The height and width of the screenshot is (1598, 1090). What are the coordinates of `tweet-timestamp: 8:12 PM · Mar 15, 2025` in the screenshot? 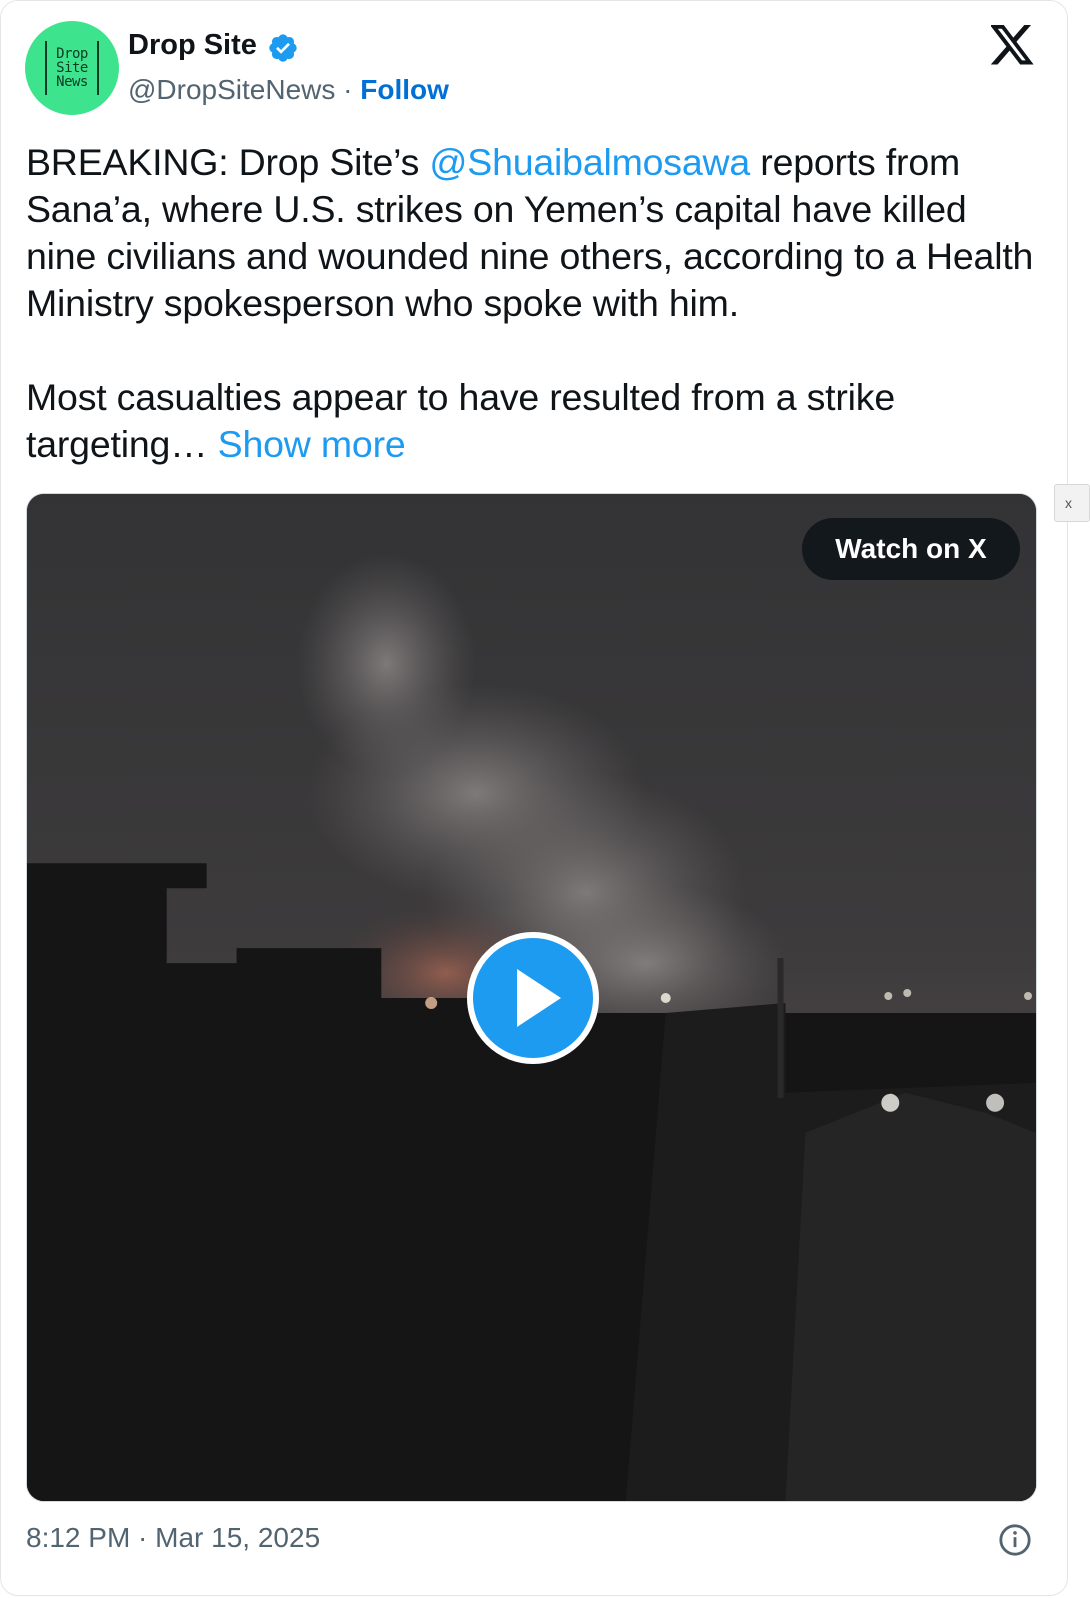 It's located at (173, 1538).